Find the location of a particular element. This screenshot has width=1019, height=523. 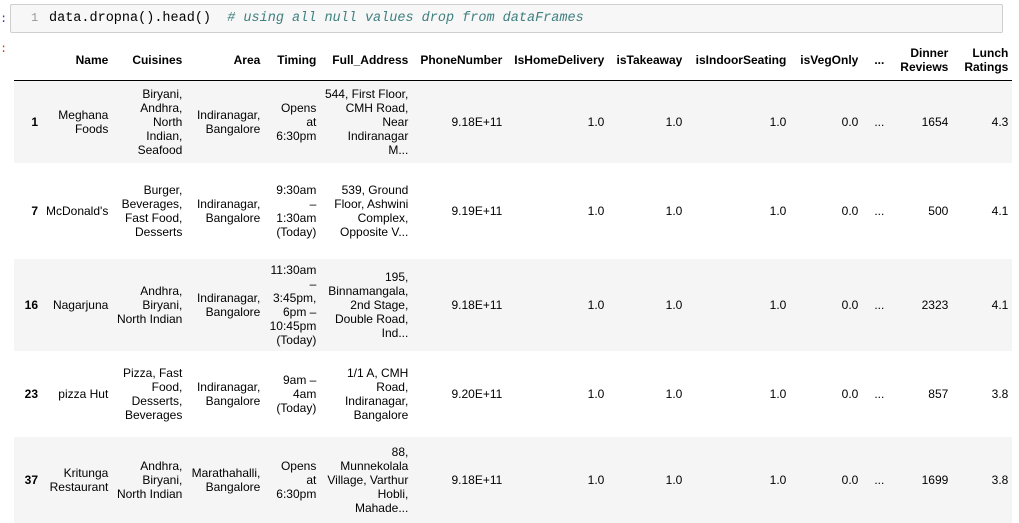

column-header is located at coordinates (28, 60).